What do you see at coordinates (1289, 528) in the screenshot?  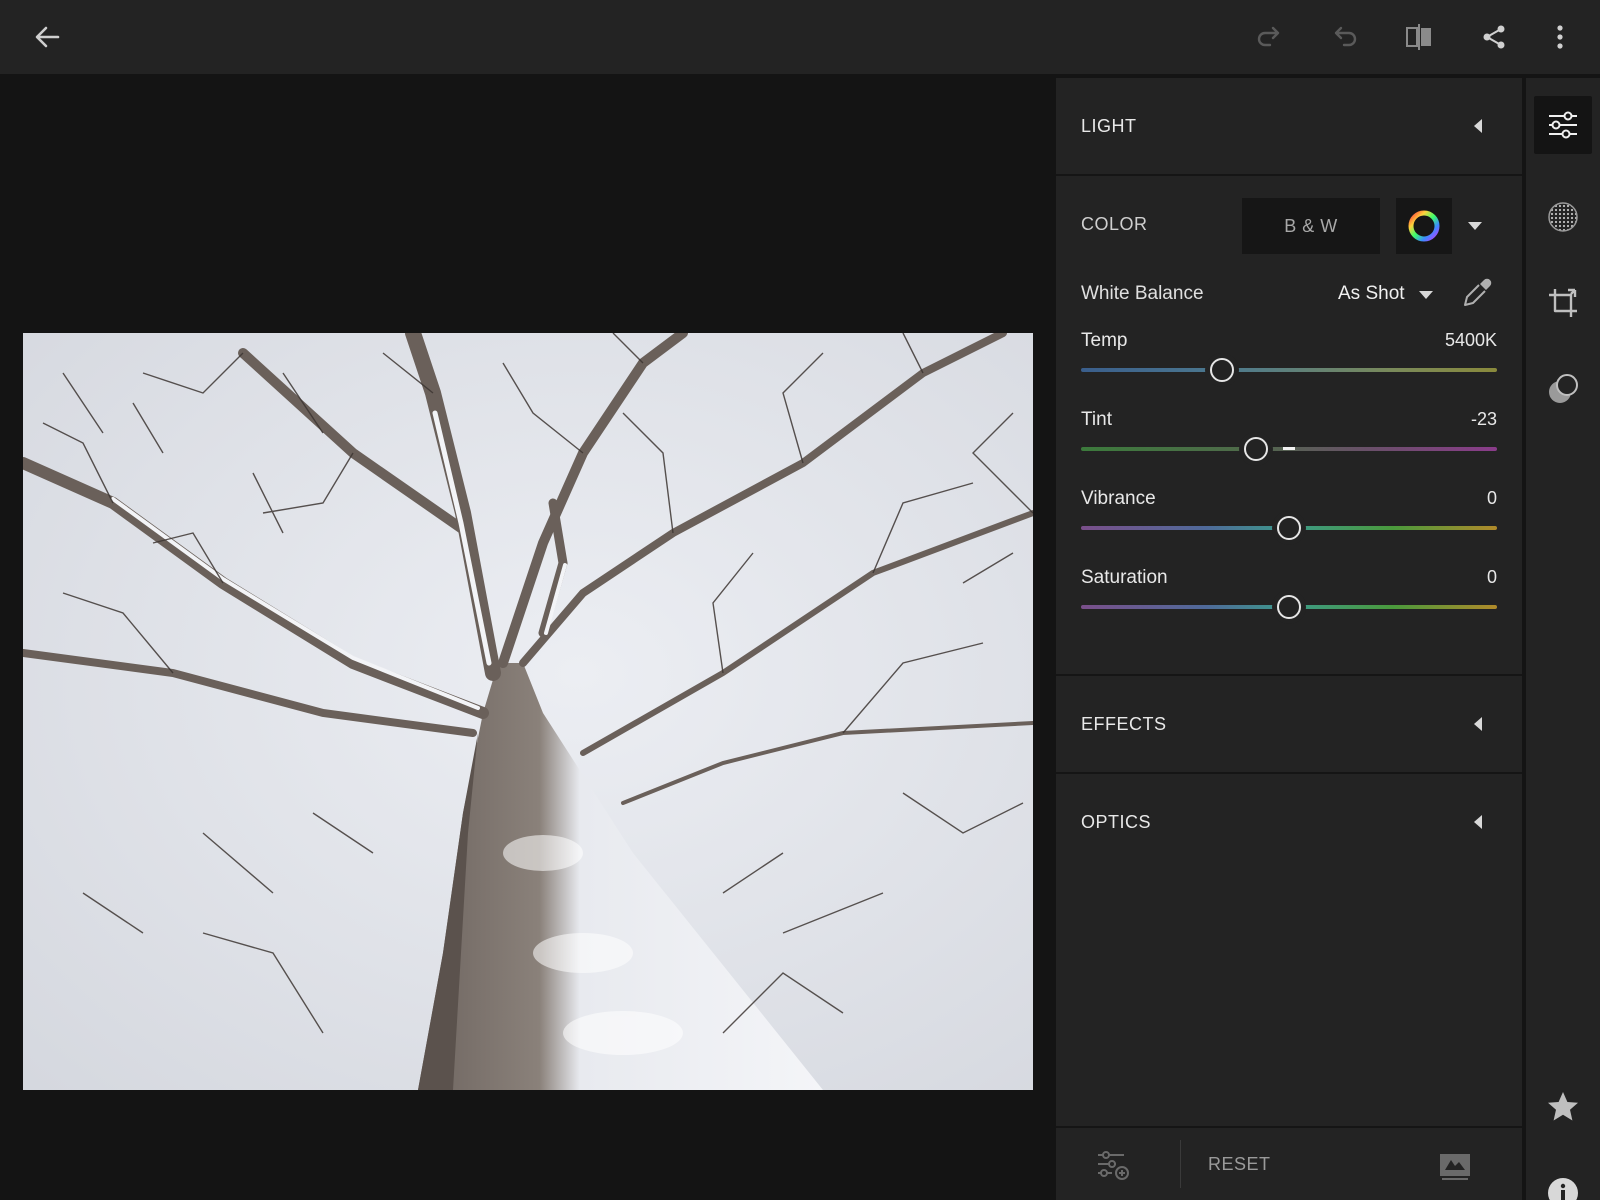 I see `vibrance-slider-thumb` at bounding box center [1289, 528].